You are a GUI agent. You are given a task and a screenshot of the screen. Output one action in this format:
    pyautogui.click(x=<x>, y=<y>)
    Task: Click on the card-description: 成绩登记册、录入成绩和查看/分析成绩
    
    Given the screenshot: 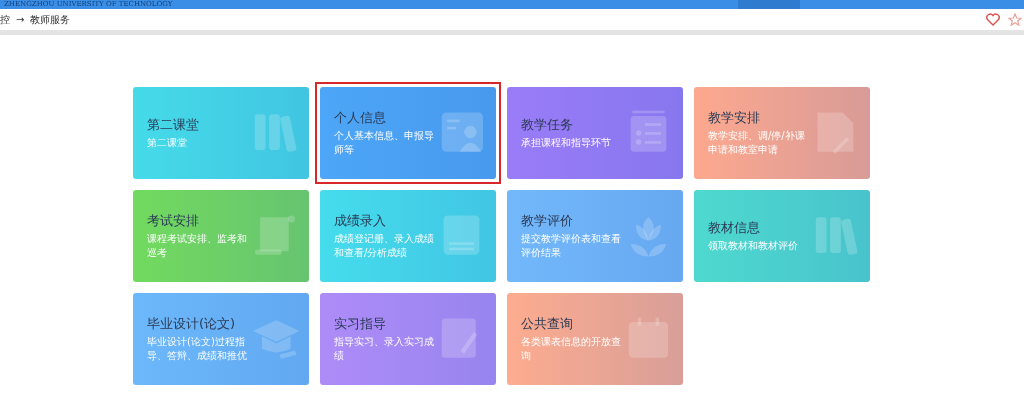 What is the action you would take?
    pyautogui.click(x=384, y=246)
    